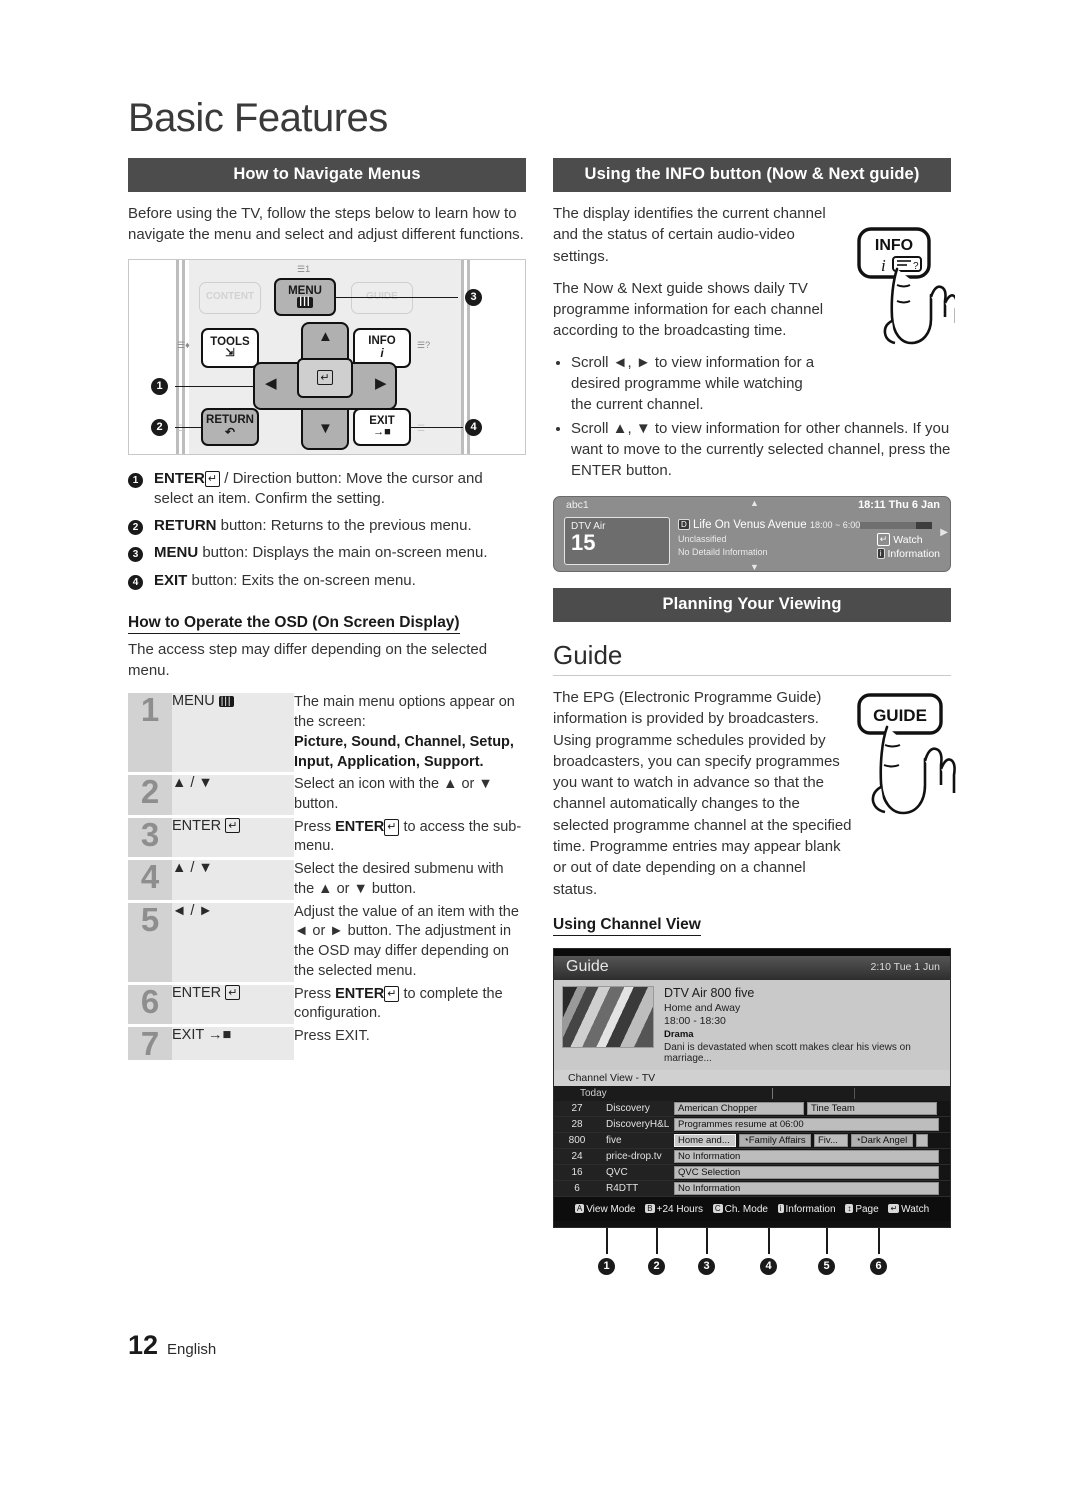  Describe the element at coordinates (746, 1209) in the screenshot. I see `footer-label-ch-mode: Ch. Mode` at that location.